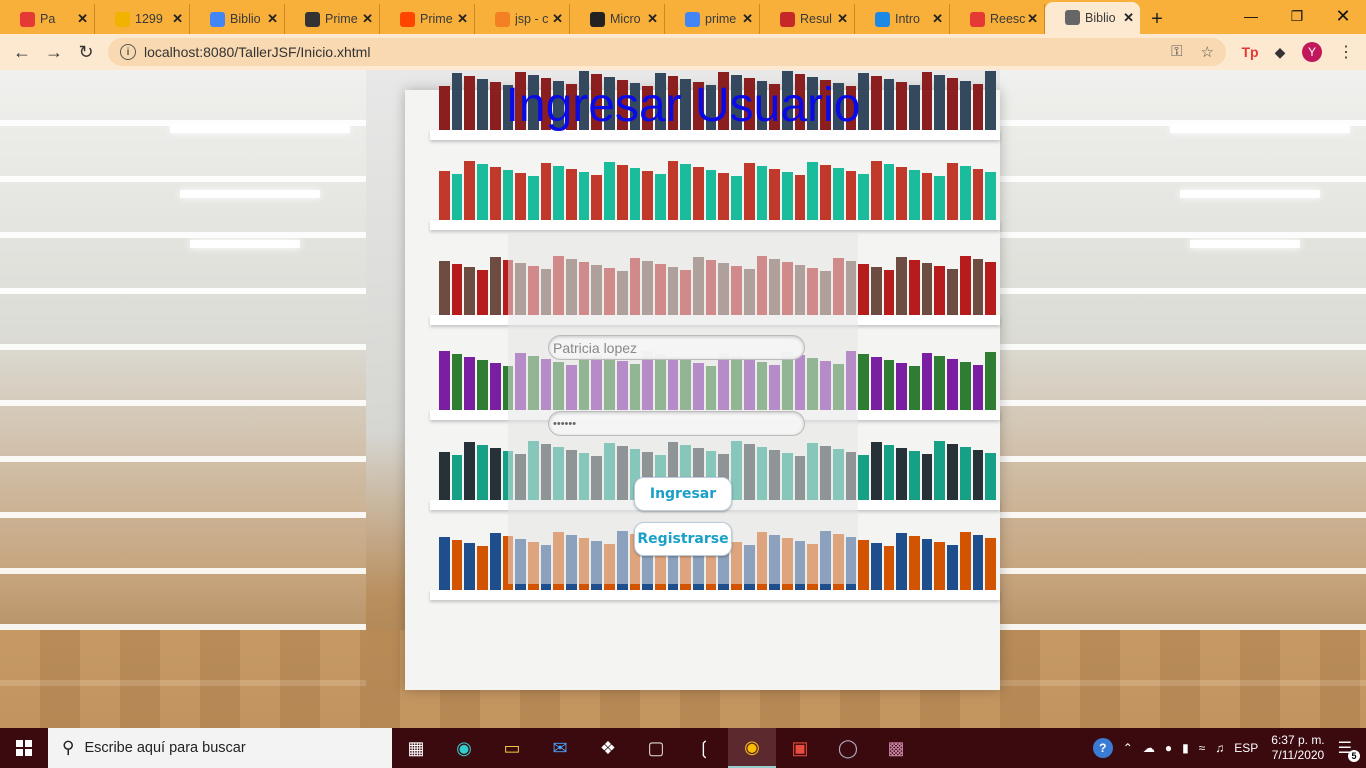 The image size is (1366, 768). What do you see at coordinates (1157, 19) in the screenshot?
I see `new-tab-button: +` at bounding box center [1157, 19].